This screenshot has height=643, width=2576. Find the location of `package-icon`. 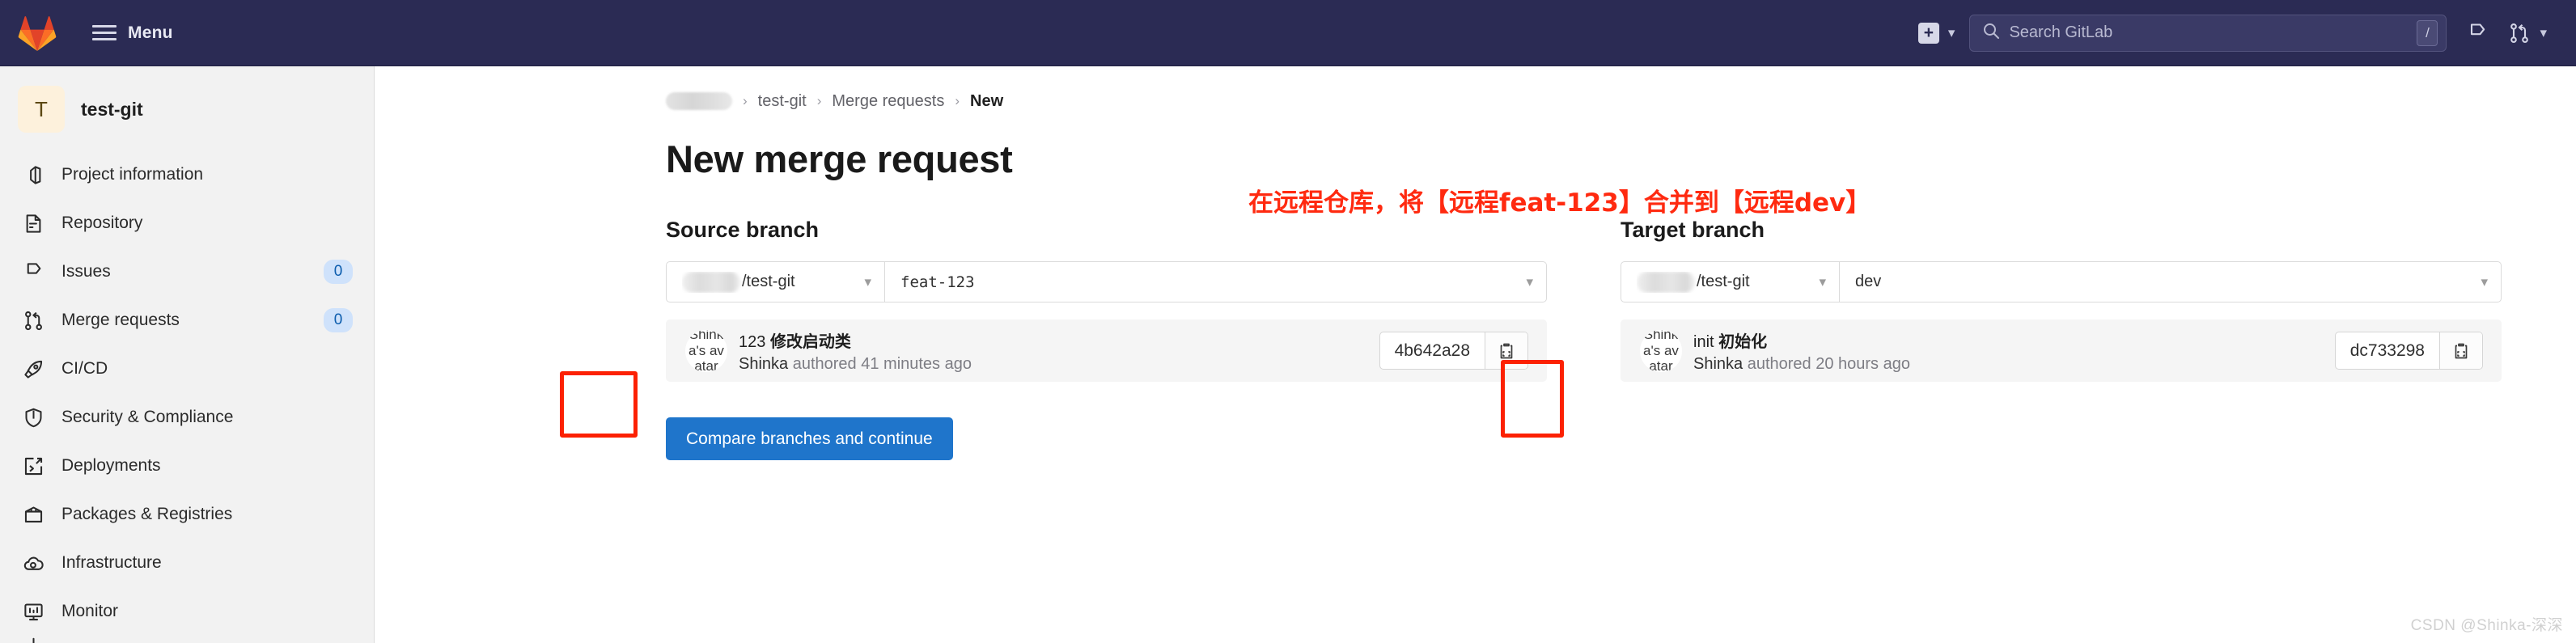

package-icon is located at coordinates (33, 514).